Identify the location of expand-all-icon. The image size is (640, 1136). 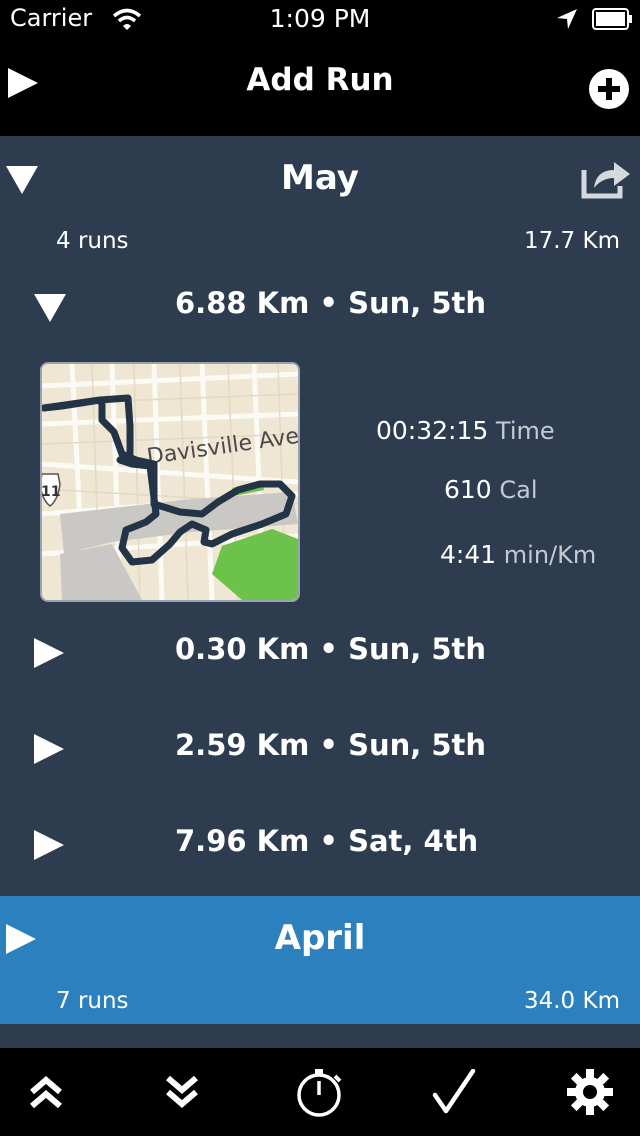
(182, 1092).